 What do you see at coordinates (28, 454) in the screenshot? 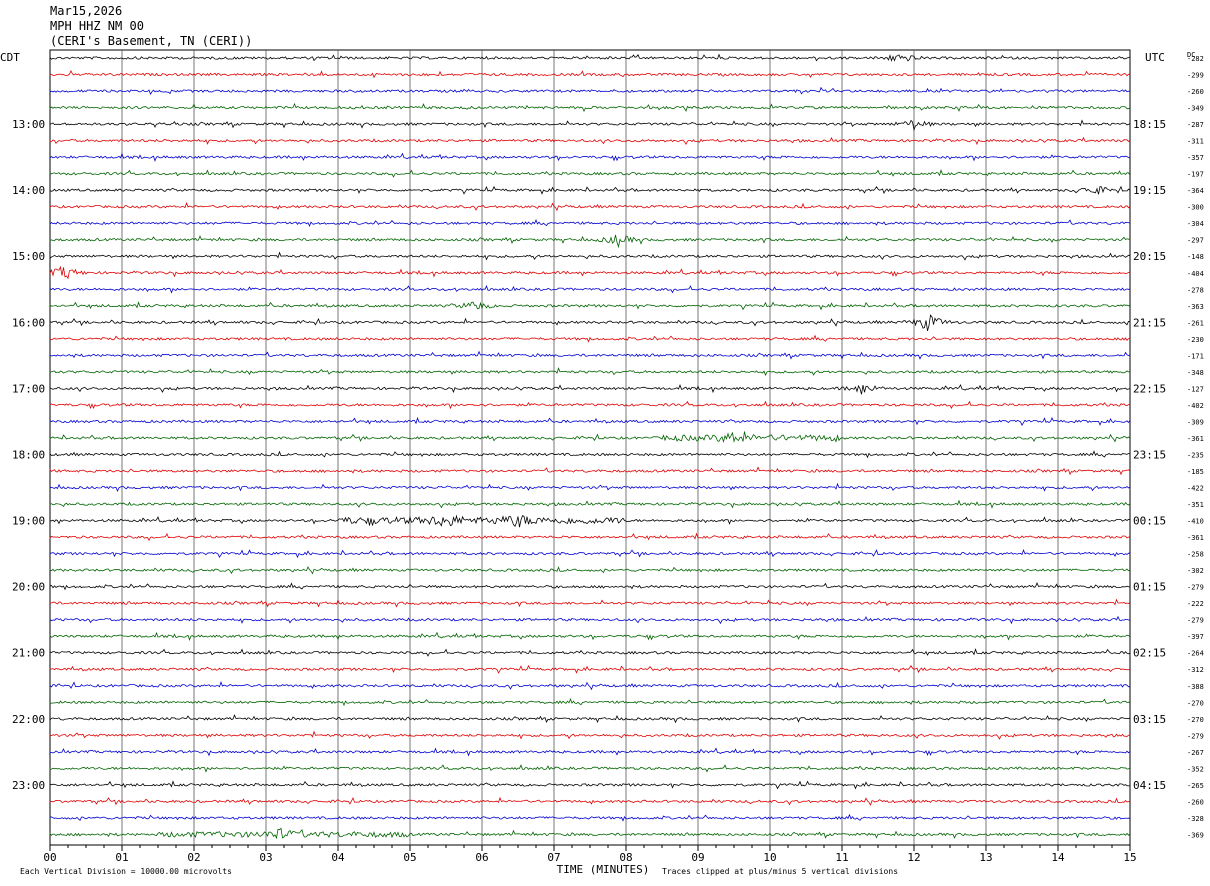
I see `left-hour-label: 18:00` at bounding box center [28, 454].